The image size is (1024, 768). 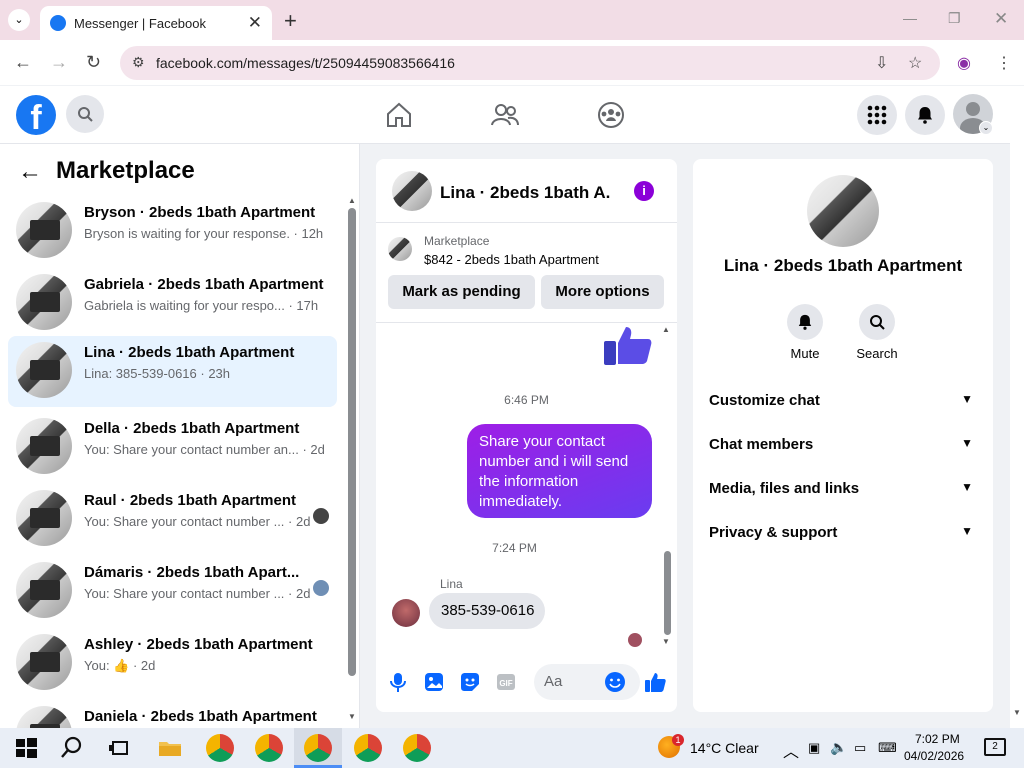 I want to click on gif-icon: GIF, so click(x=506, y=682).